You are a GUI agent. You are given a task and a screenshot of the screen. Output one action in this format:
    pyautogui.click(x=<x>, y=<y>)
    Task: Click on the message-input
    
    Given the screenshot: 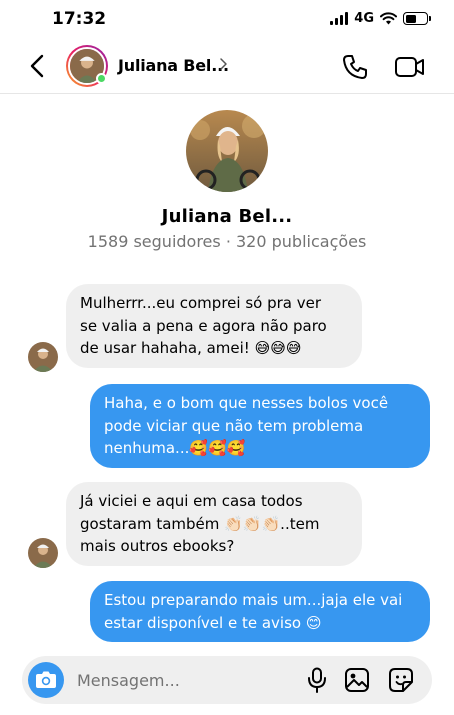 What is the action you would take?
    pyautogui.click(x=187, y=680)
    